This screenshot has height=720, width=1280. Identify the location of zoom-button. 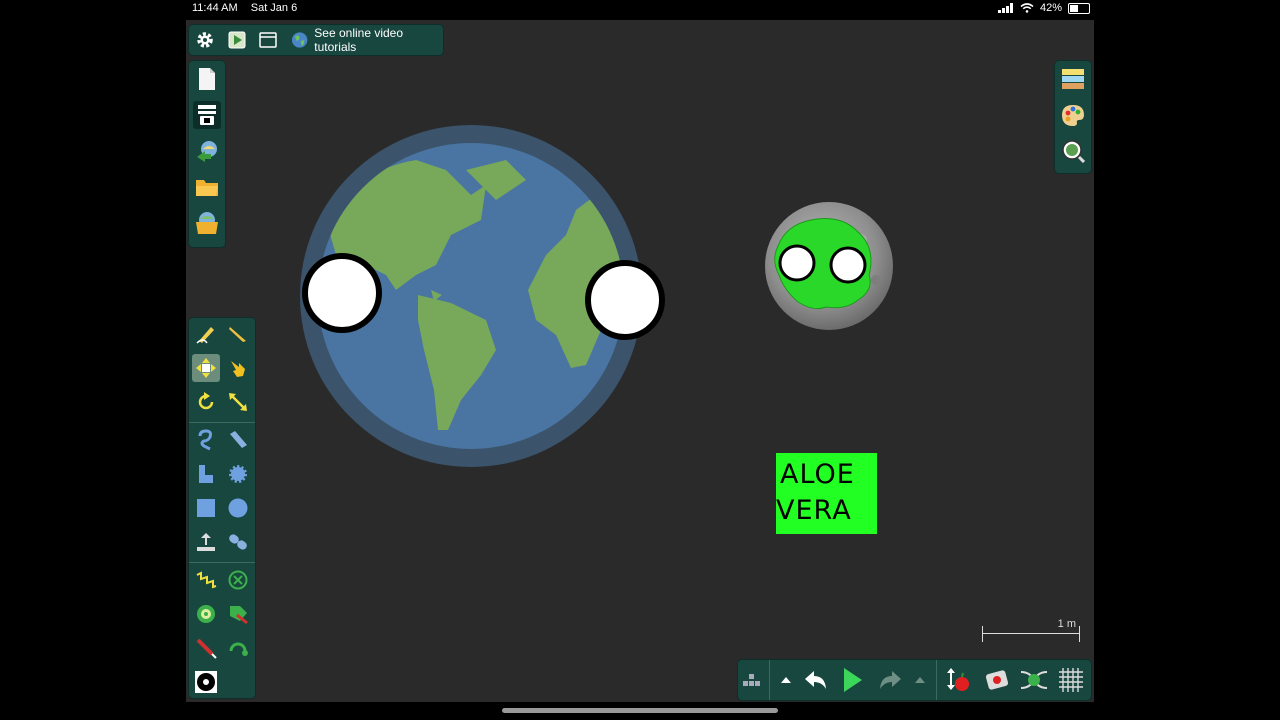
(1073, 151).